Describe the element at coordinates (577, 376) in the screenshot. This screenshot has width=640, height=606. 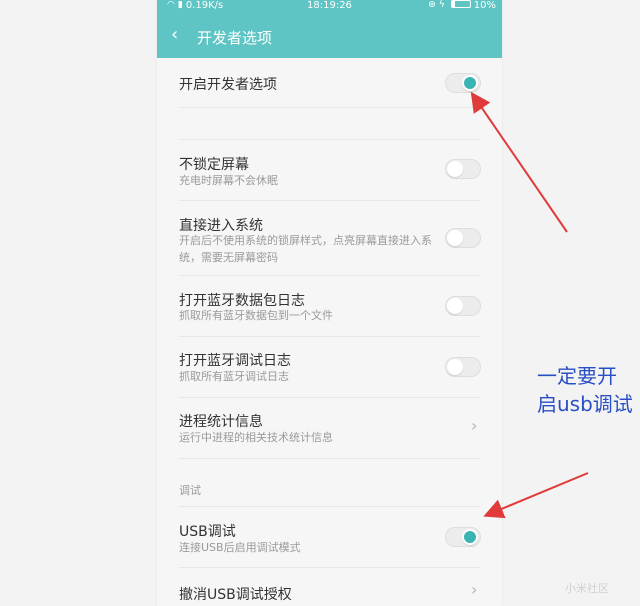
I see `annotation-line-1: 一定要开` at that location.